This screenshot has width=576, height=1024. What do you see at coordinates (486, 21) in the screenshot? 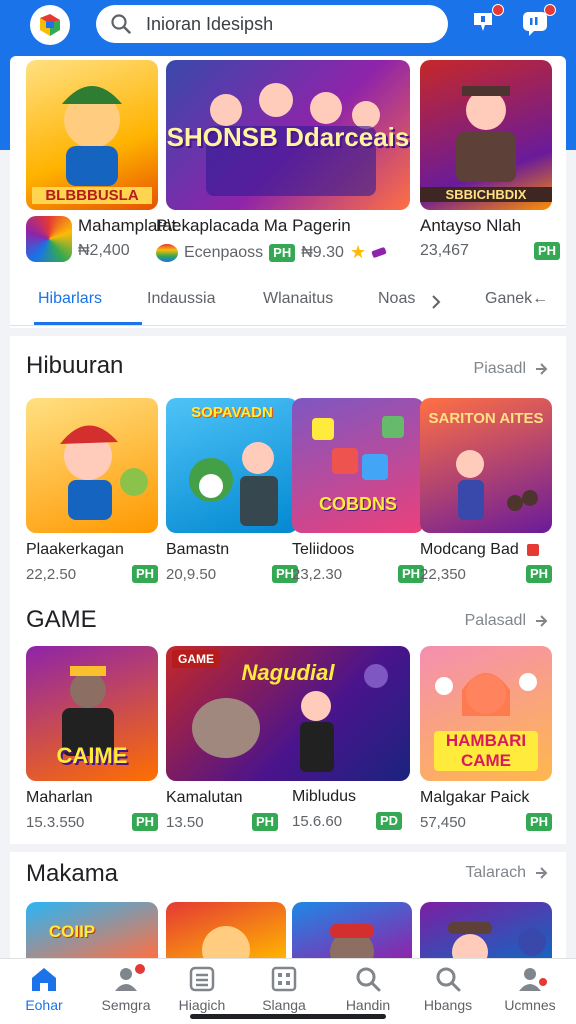
I see `notification-button` at bounding box center [486, 21].